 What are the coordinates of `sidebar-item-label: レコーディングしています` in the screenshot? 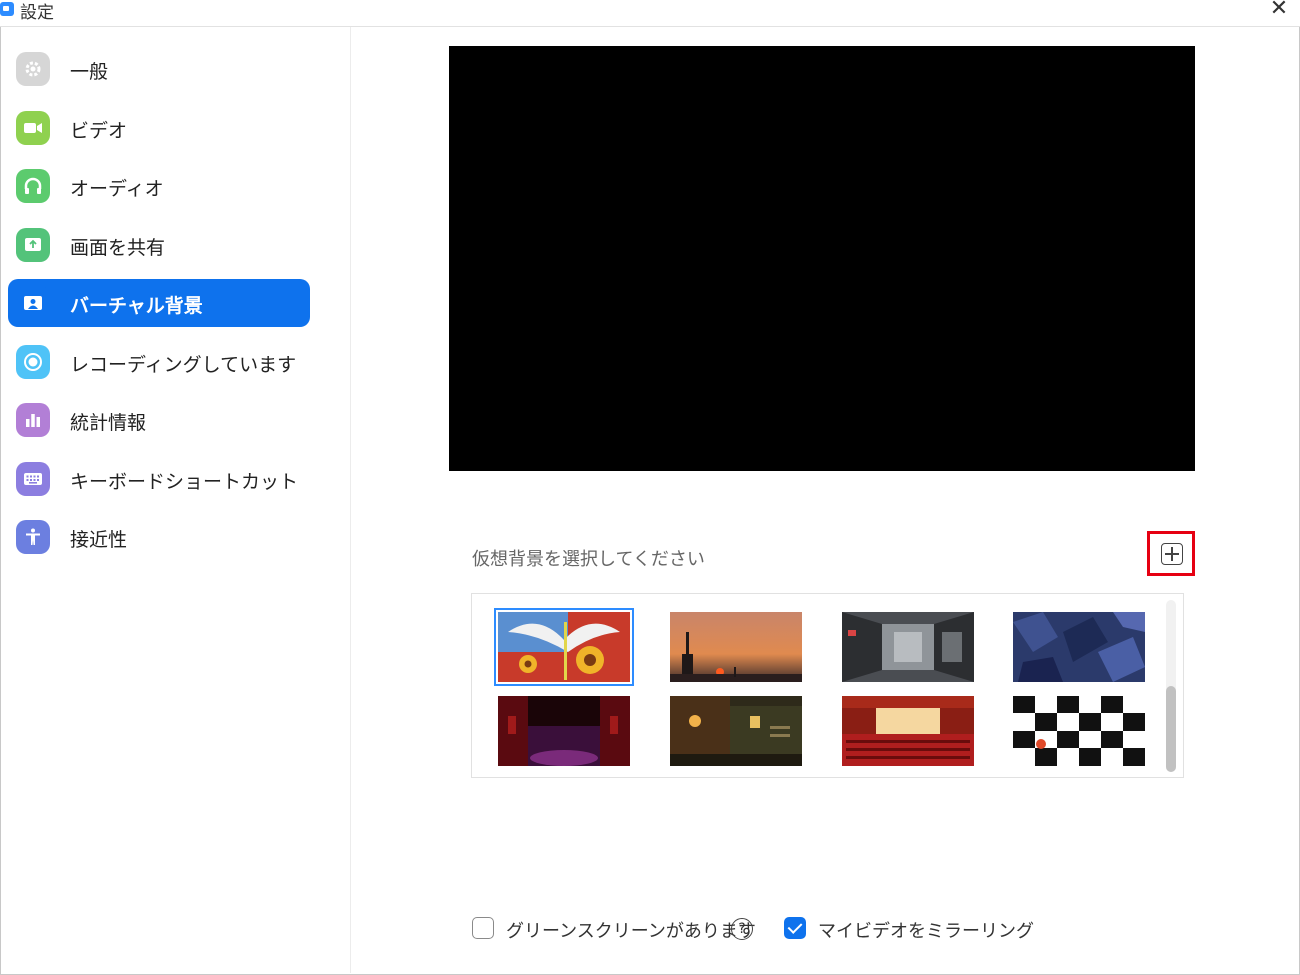 It's located at (183, 365).